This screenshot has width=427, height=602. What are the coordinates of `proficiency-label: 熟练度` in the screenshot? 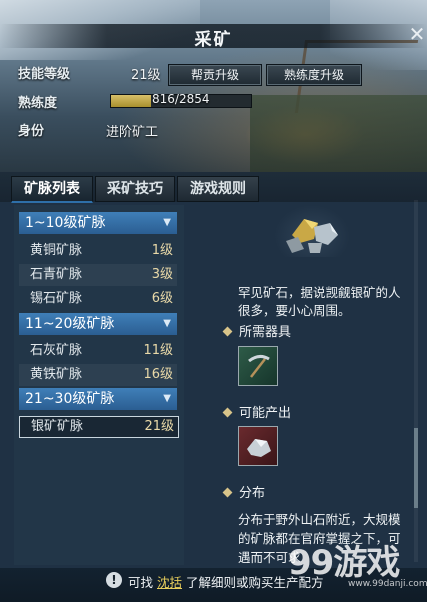 It's located at (38, 103).